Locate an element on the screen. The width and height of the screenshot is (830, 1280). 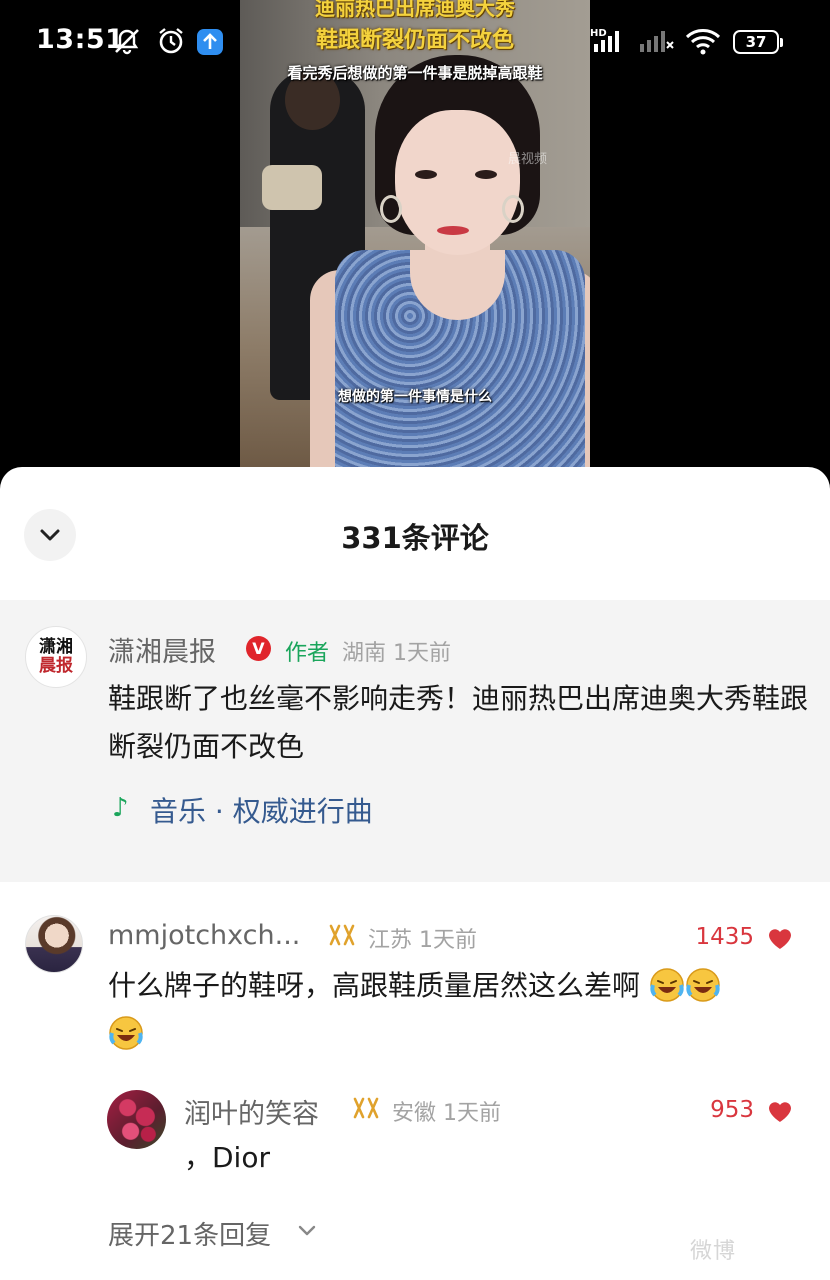
comments-header: 331条评论 is located at coordinates (415, 533).